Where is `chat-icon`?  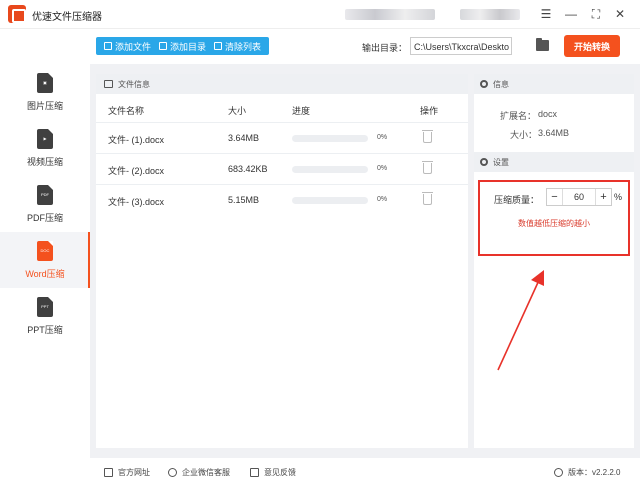
chat-icon is located at coordinates (172, 472).